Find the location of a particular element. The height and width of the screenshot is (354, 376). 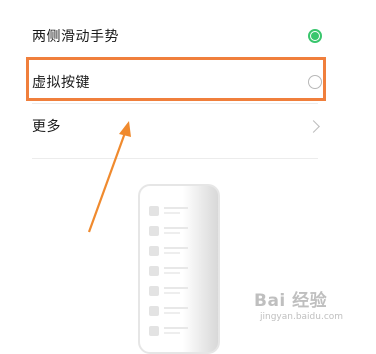

watermark-sub: jingyan.baidu.com is located at coordinates (302, 317).